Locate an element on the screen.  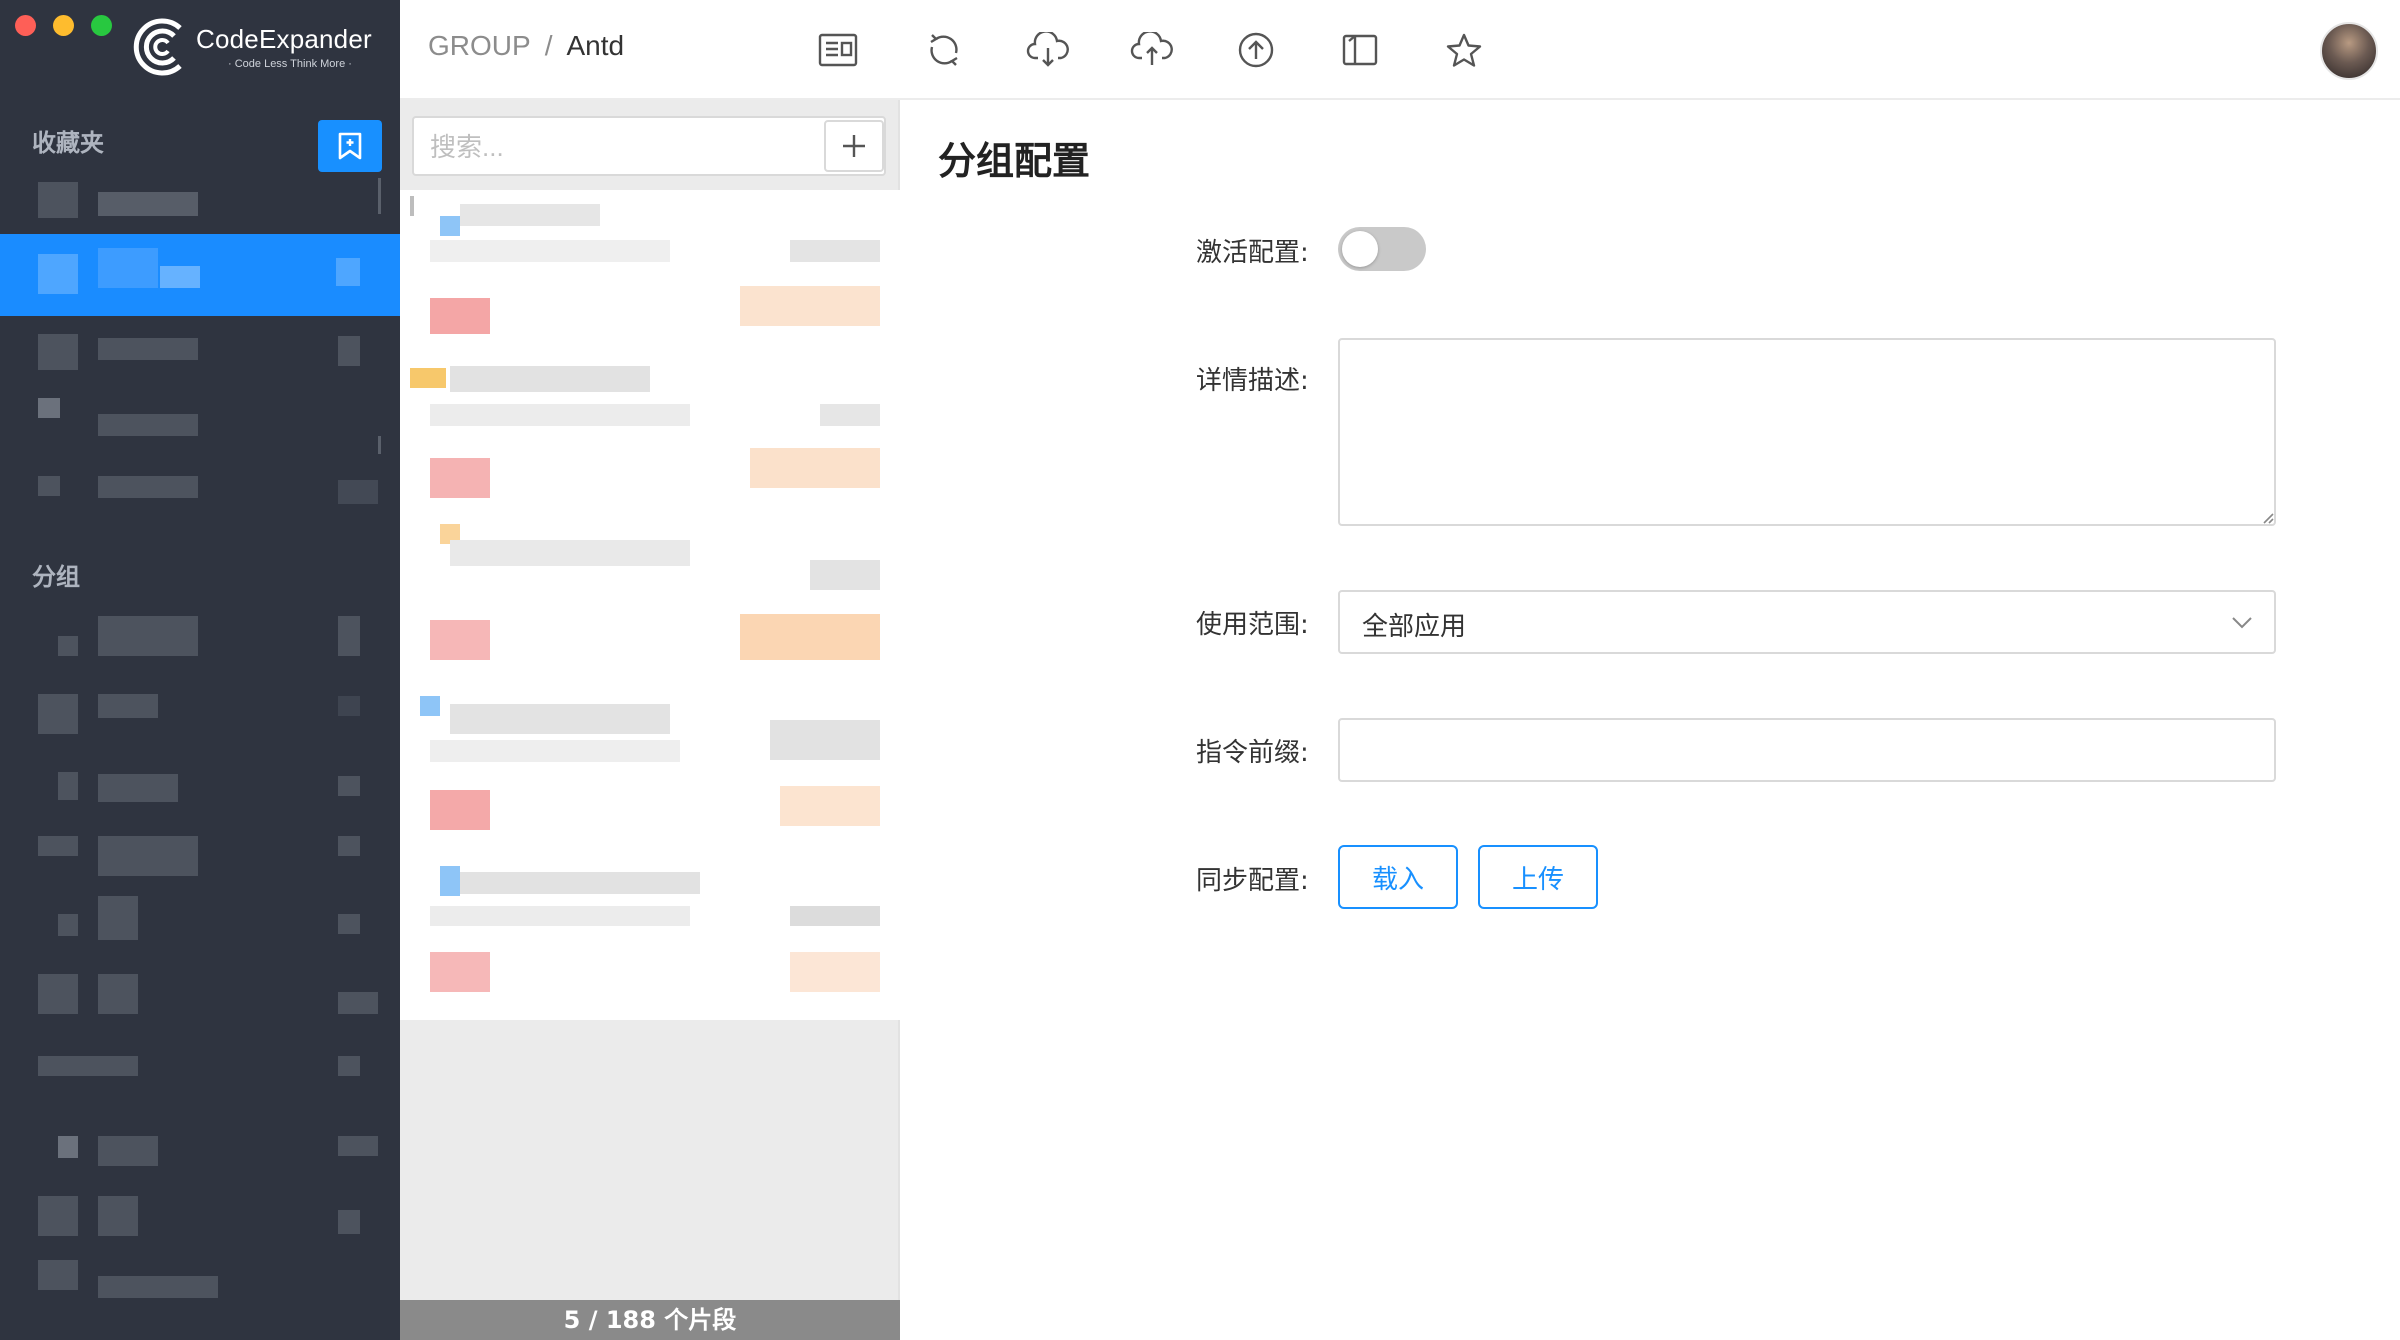
toggle-knob is located at coordinates (1360, 249).